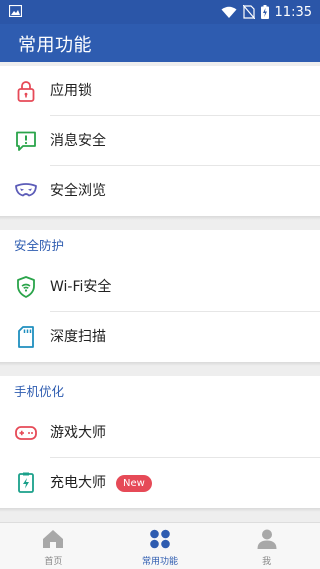 Image resolution: width=320 pixels, height=569 pixels. I want to click on home-icon, so click(53, 539).